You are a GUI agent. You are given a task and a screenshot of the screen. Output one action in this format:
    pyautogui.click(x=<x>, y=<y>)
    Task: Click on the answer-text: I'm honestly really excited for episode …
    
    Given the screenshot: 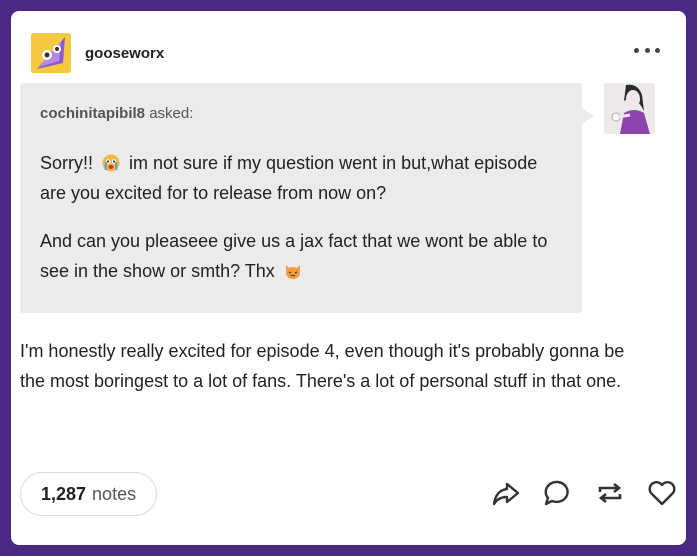 What is the action you would take?
    pyautogui.click(x=322, y=366)
    